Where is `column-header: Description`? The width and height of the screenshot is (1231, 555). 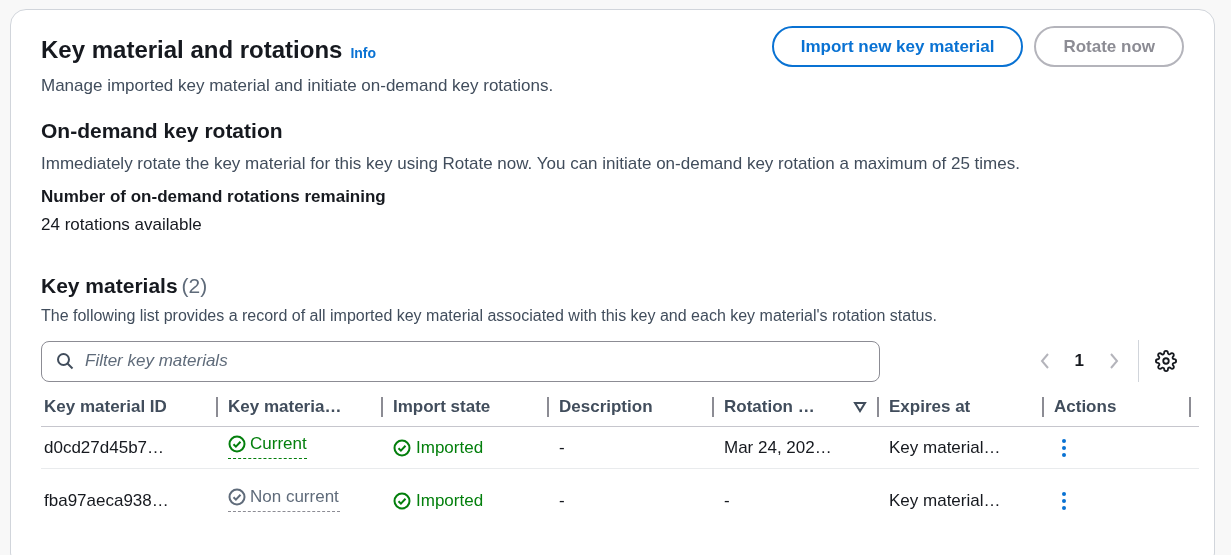
column-header: Description is located at coordinates (606, 406).